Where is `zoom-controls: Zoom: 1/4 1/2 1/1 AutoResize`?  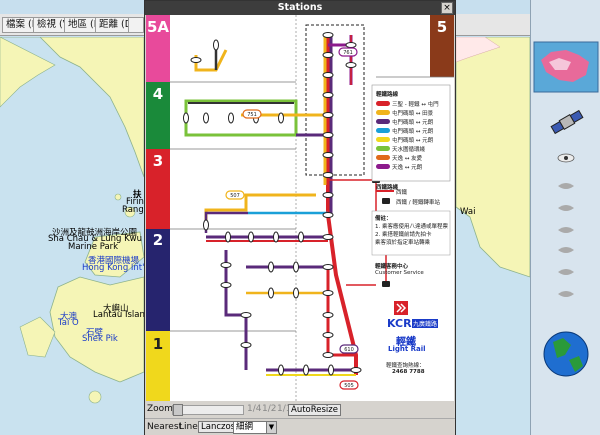
zoom-controls: Zoom: 1/4 1/2 1/1 AutoResize is located at coordinates (300, 409).